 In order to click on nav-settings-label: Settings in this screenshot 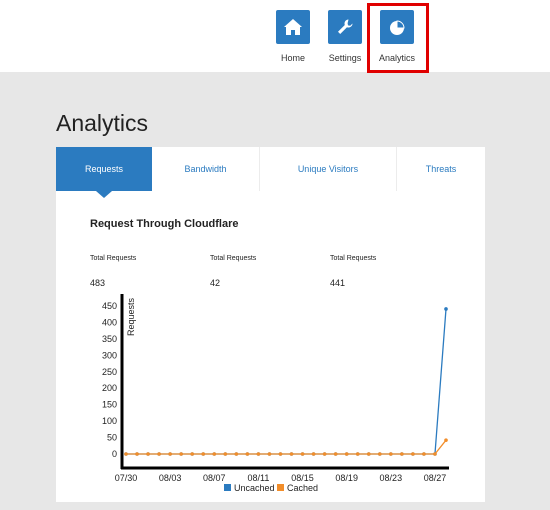, I will do `click(345, 58)`.